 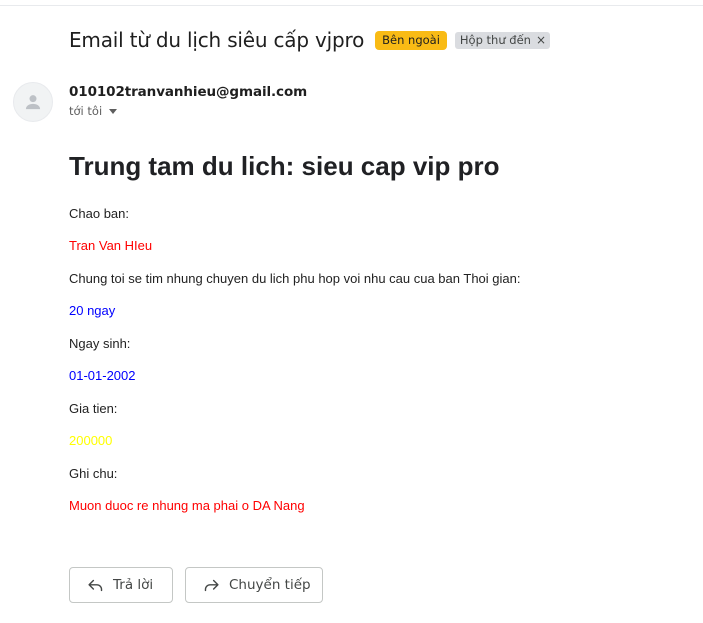 What do you see at coordinates (211, 585) in the screenshot?
I see `forward-icon` at bounding box center [211, 585].